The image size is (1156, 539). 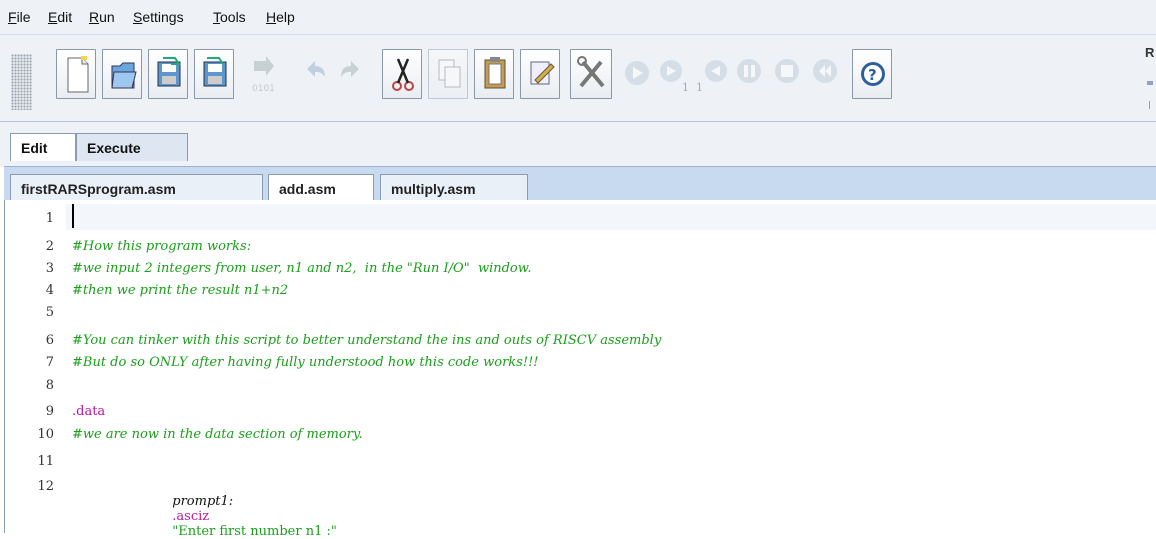 I want to click on toolbar-overflow-mark, so click(x=1150, y=83).